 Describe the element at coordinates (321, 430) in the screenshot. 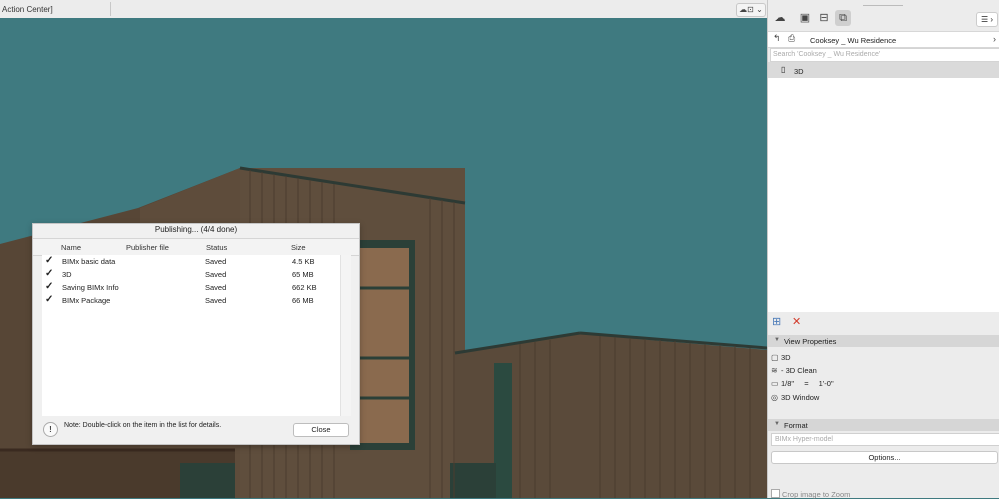

I see `close-button: Close` at that location.